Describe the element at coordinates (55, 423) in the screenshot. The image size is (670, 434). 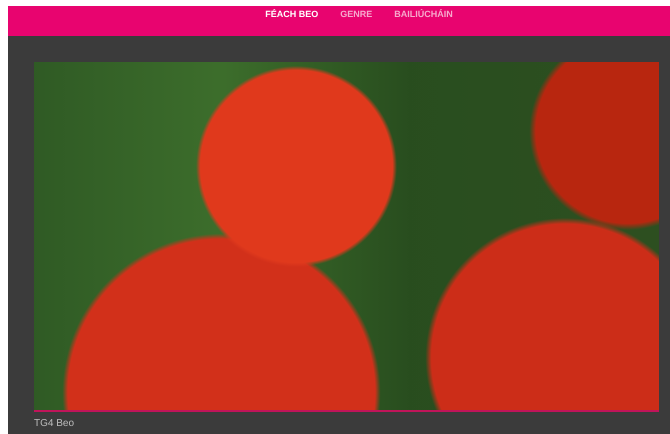
I see `video-caption: TG4 Beo` at that location.